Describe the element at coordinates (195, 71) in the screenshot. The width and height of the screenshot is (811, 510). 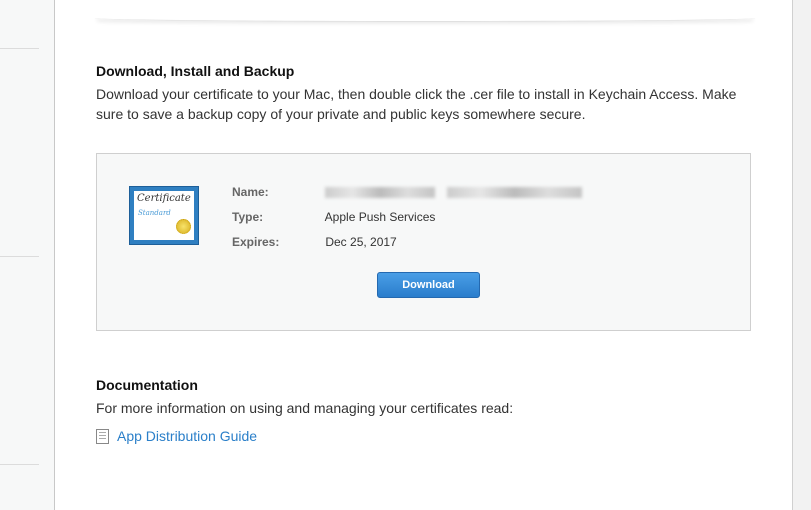
I see `download-section-title: Download, Install and Backup` at that location.